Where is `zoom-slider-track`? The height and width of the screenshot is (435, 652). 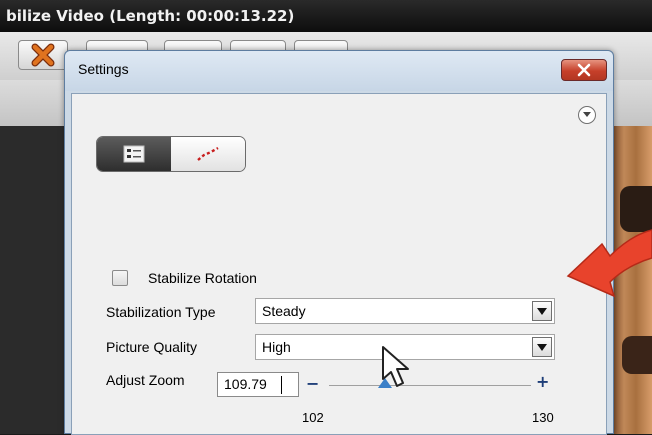
zoom-slider-track is located at coordinates (430, 385).